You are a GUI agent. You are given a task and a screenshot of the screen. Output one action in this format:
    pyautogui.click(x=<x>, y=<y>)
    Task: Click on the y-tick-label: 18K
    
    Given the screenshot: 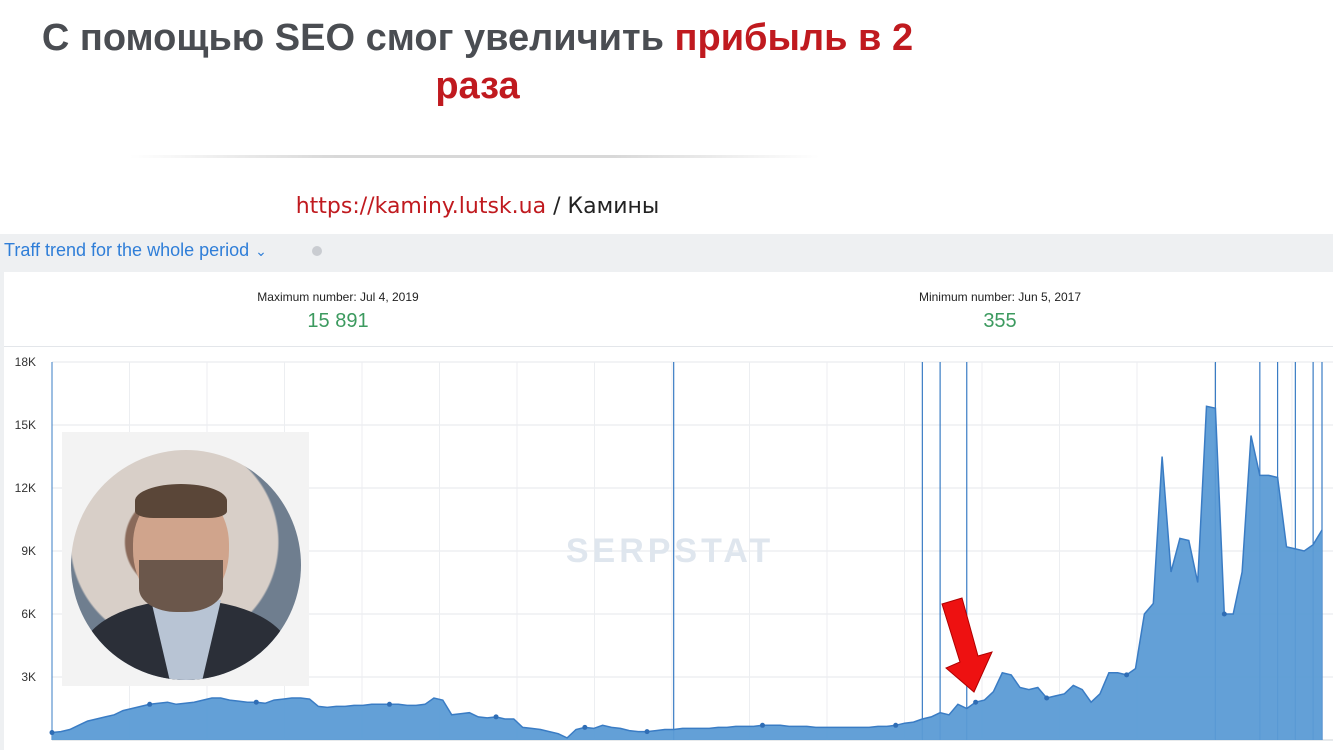 What is the action you would take?
    pyautogui.click(x=25, y=362)
    